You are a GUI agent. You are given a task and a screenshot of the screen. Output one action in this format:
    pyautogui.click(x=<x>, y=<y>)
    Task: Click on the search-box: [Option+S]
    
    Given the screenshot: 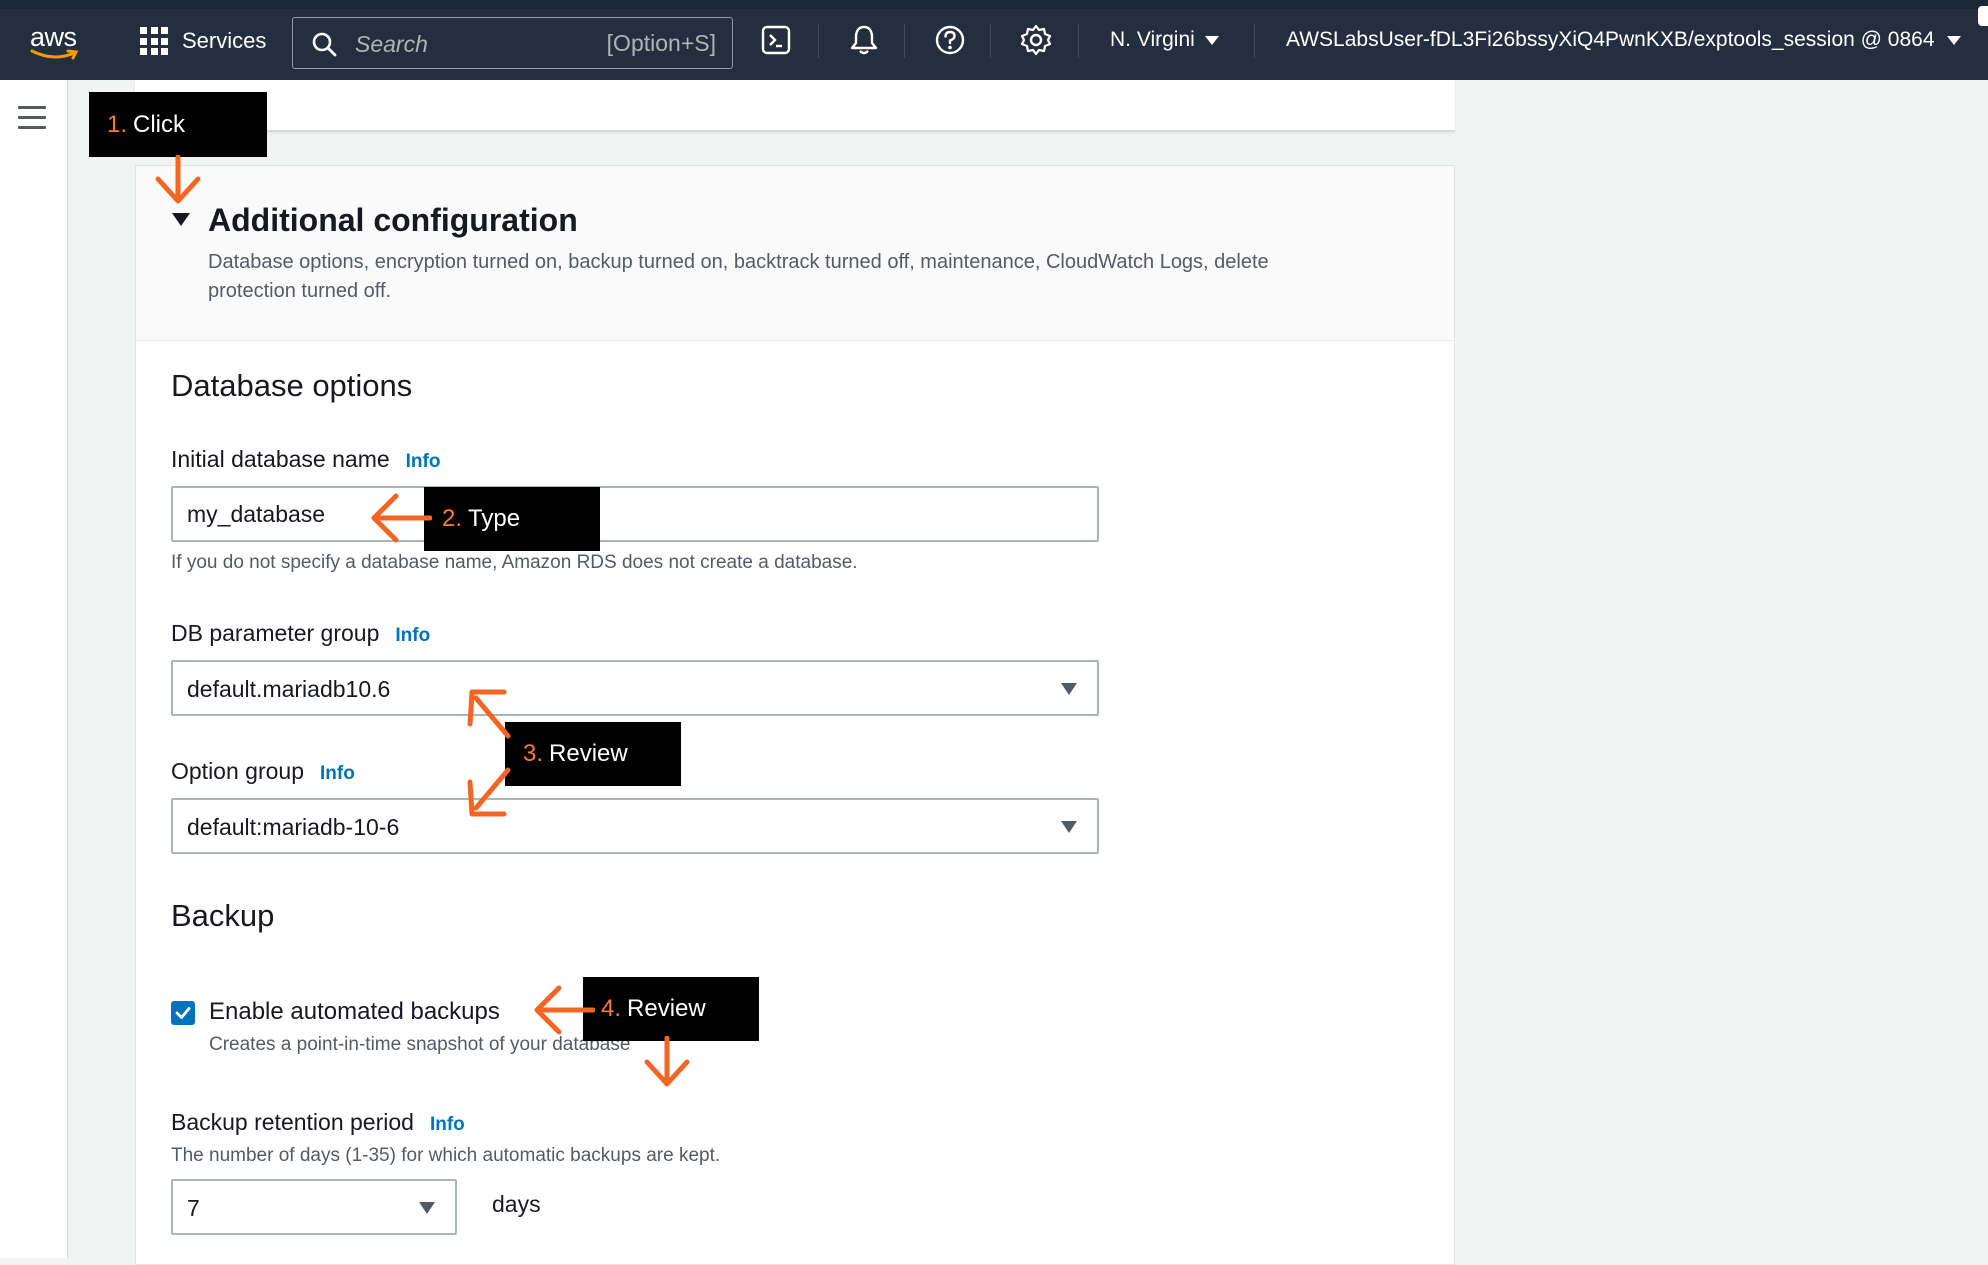 What is the action you would take?
    pyautogui.click(x=512, y=43)
    